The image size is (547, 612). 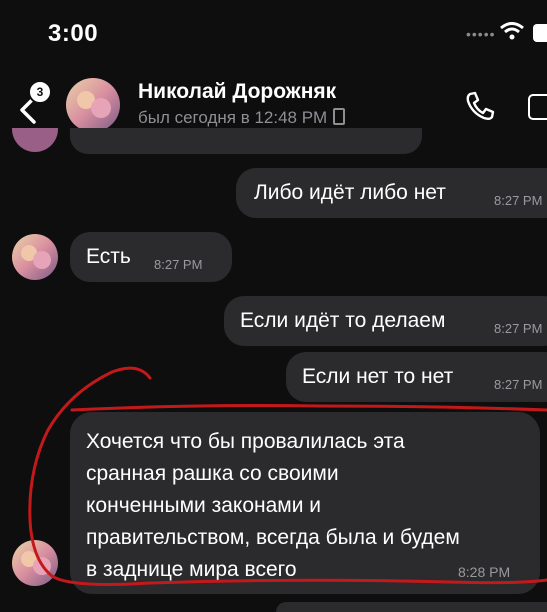 What do you see at coordinates (512, 31) in the screenshot?
I see `wifi-icon` at bounding box center [512, 31].